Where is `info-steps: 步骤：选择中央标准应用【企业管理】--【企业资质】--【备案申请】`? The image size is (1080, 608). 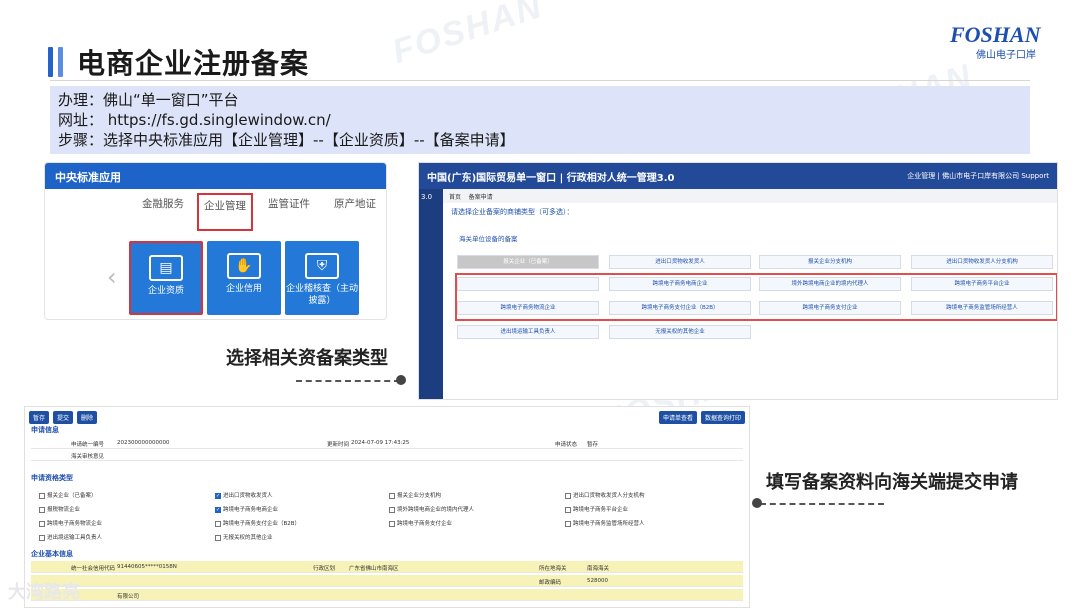 info-steps: 步骤：选择中央标准应用【企业管理】--【企业资质】--【备案申请】 is located at coordinates (286, 140).